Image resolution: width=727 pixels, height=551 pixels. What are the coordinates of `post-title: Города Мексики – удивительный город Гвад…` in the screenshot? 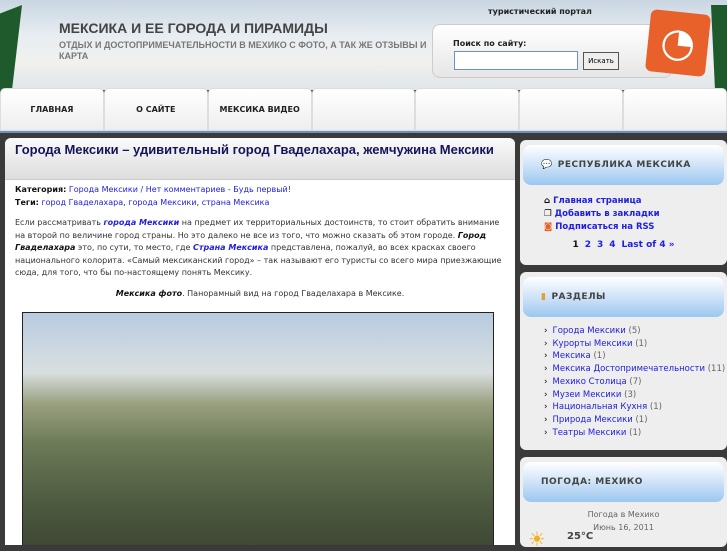 It's located at (260, 150).